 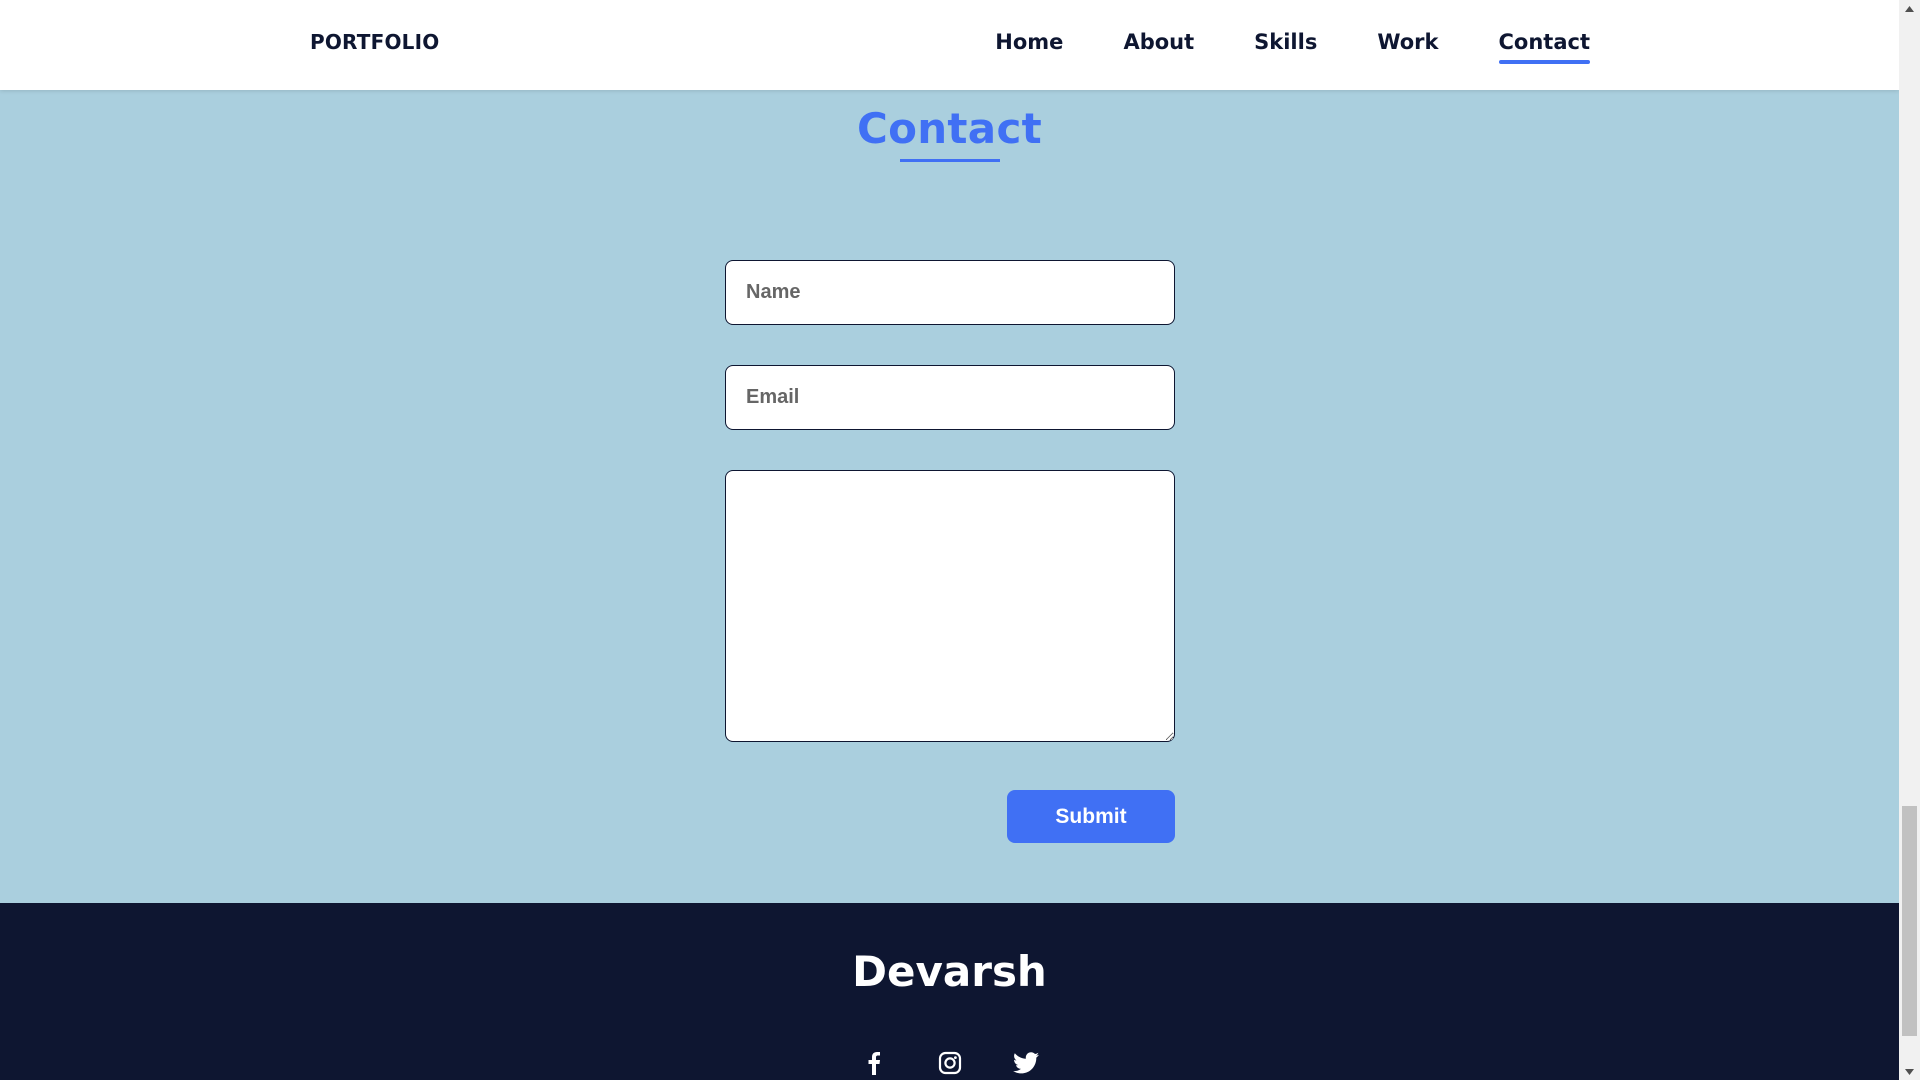 What do you see at coordinates (1285, 48) in the screenshot?
I see `nav-skills: Skills` at bounding box center [1285, 48].